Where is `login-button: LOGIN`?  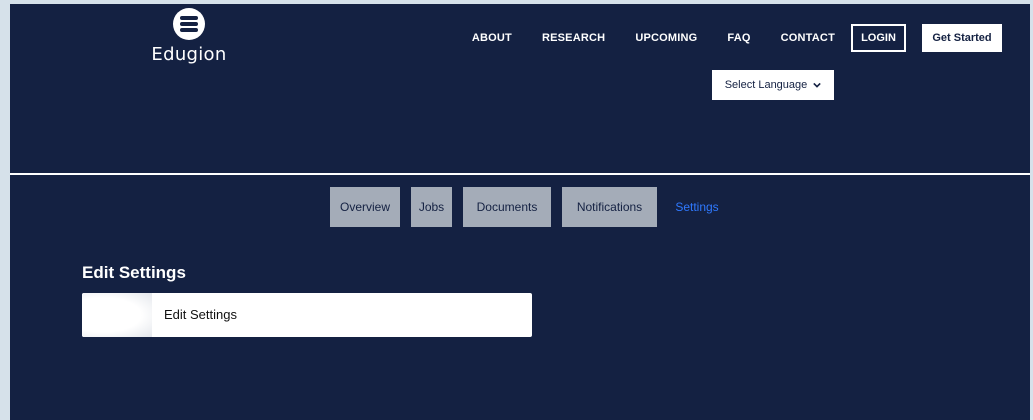 login-button: LOGIN is located at coordinates (878, 38).